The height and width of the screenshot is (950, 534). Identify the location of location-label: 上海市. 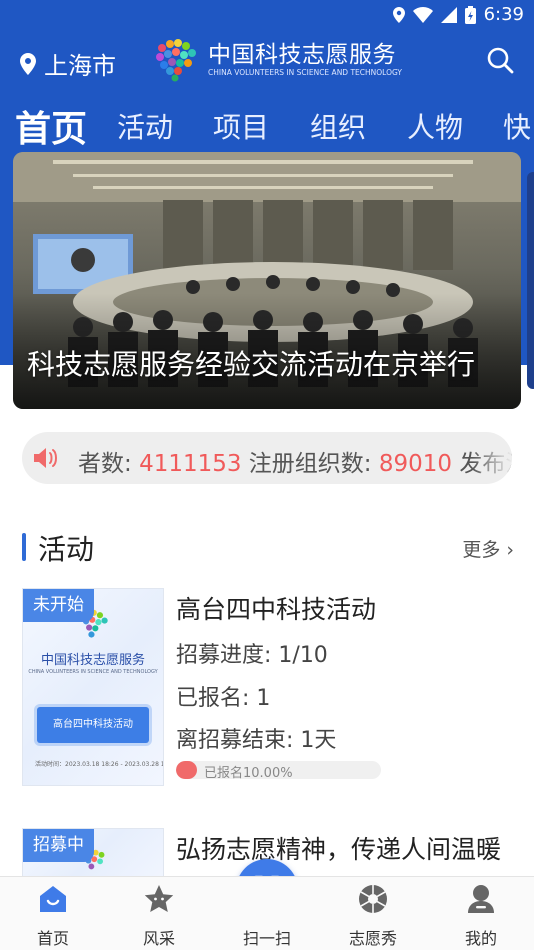
(80, 66).